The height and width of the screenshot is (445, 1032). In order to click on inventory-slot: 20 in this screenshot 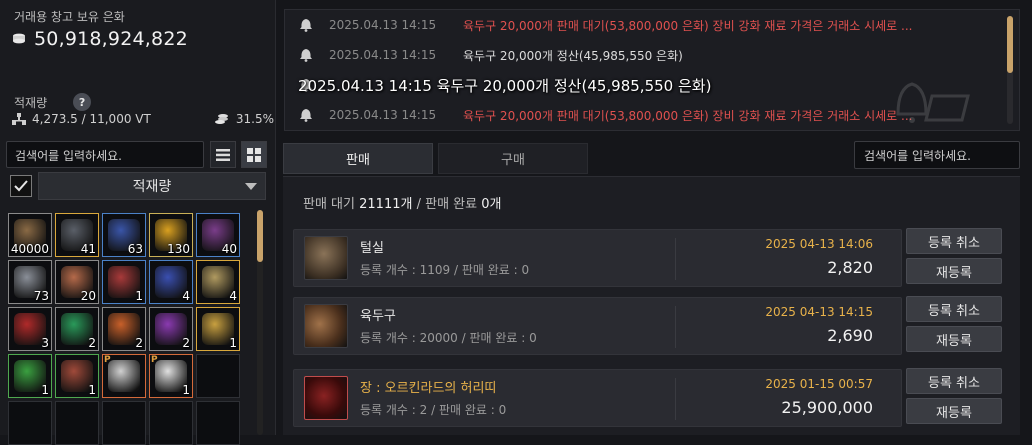, I will do `click(77, 282)`.